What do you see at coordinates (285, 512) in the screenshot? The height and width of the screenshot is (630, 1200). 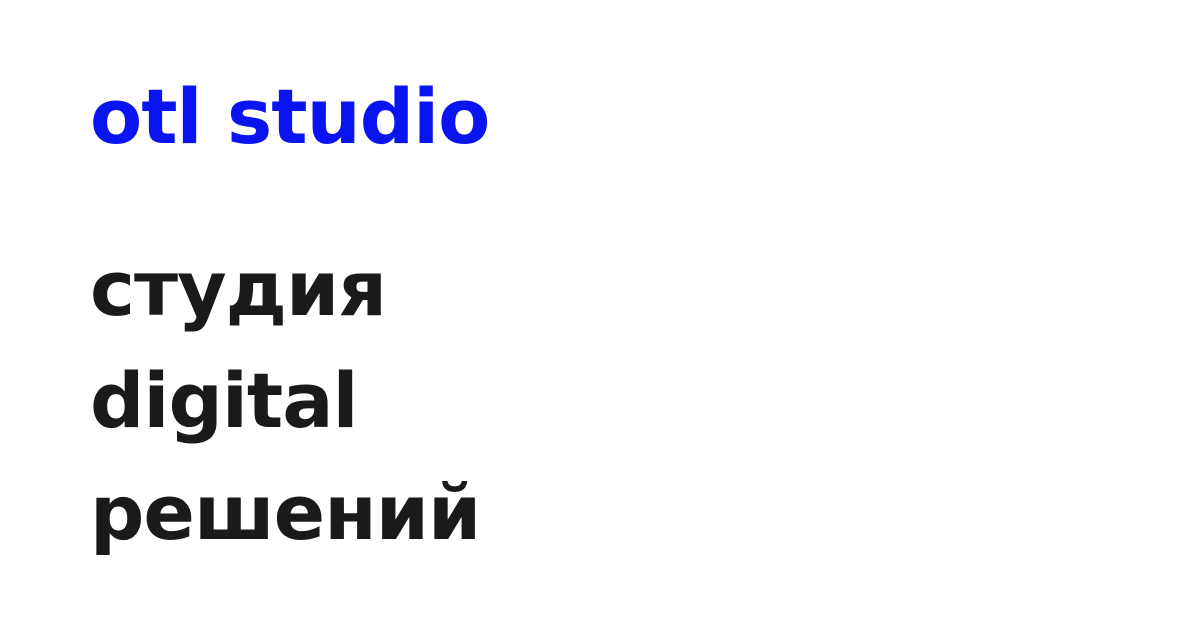 I see `tagline-line-3: решений` at bounding box center [285, 512].